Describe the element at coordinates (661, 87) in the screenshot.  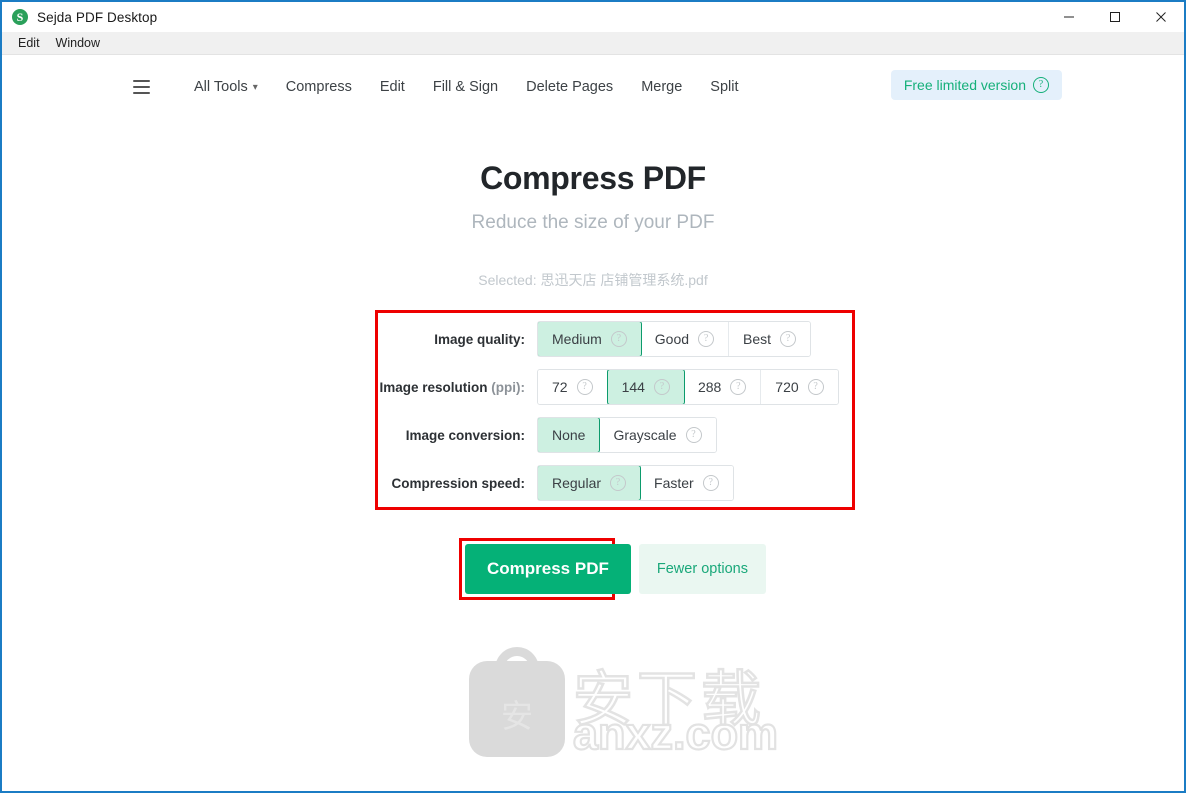
I see `tool-link-merge: Merge` at that location.